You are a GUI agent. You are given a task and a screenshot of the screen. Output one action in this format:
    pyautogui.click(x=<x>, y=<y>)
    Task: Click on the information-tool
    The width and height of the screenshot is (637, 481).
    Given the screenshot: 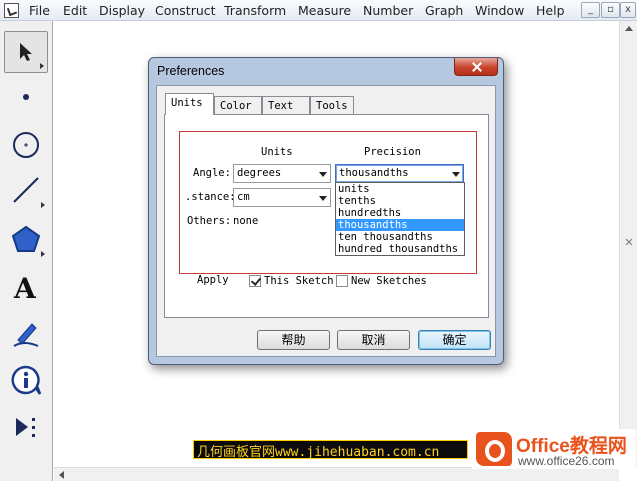 What is the action you would take?
    pyautogui.click(x=26, y=380)
    